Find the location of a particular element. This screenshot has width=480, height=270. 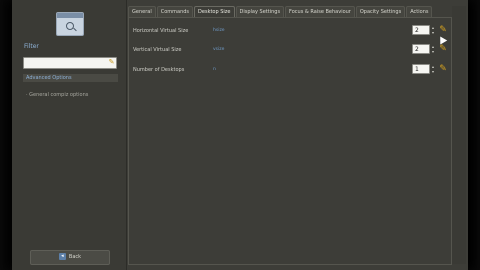

filter-label: Filter is located at coordinates (31, 46).